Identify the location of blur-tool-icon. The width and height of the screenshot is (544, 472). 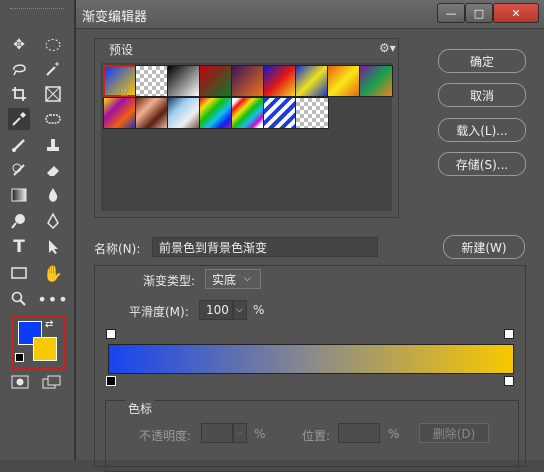
(53, 195).